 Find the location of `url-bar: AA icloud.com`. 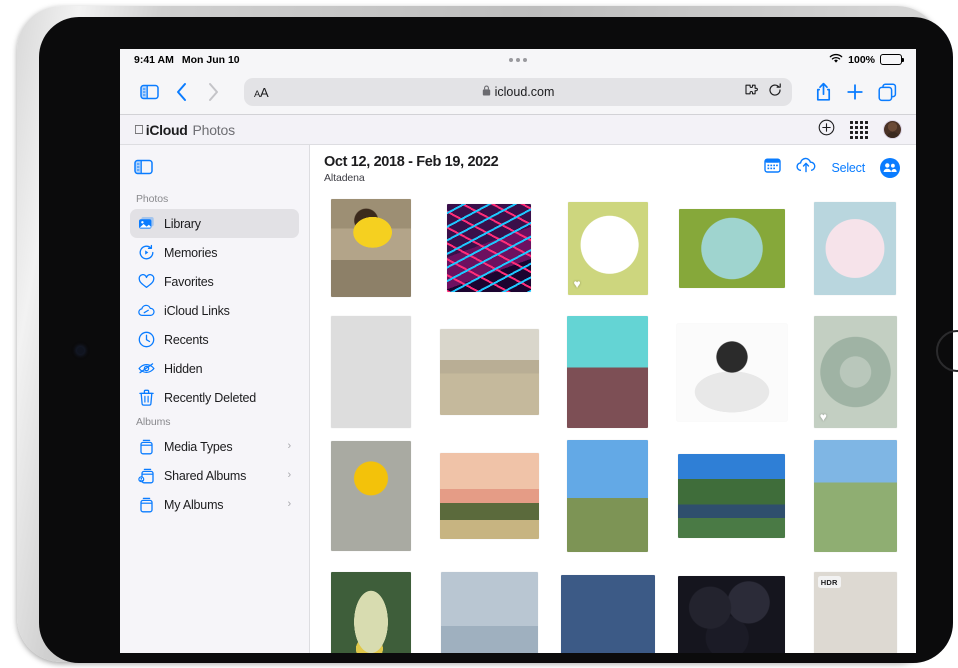

url-bar: AA icloud.com is located at coordinates (518, 92).